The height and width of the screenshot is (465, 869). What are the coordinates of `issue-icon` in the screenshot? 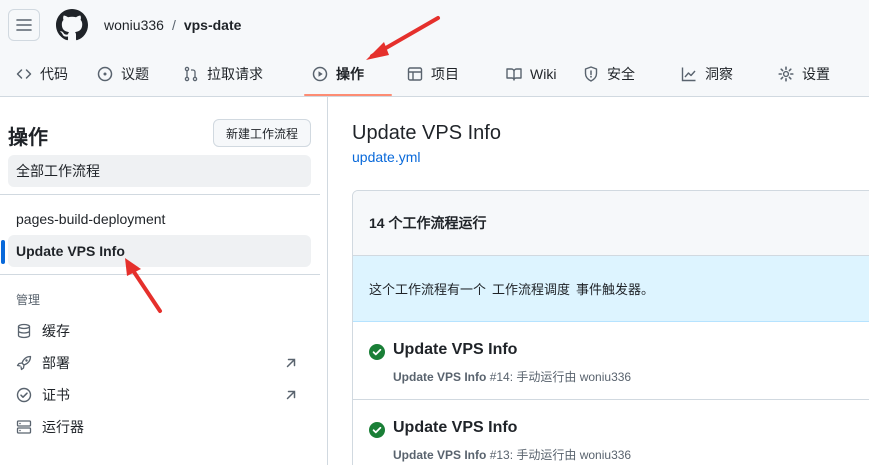 It's located at (105, 74).